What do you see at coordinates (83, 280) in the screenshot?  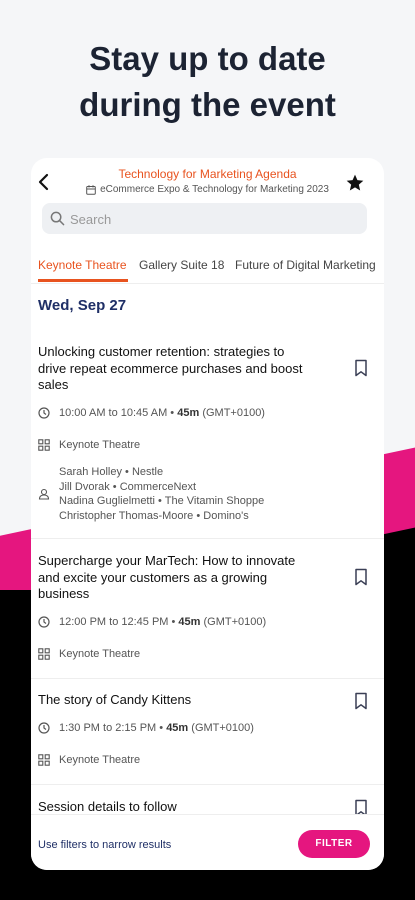 I see `active-tab-indicator` at bounding box center [83, 280].